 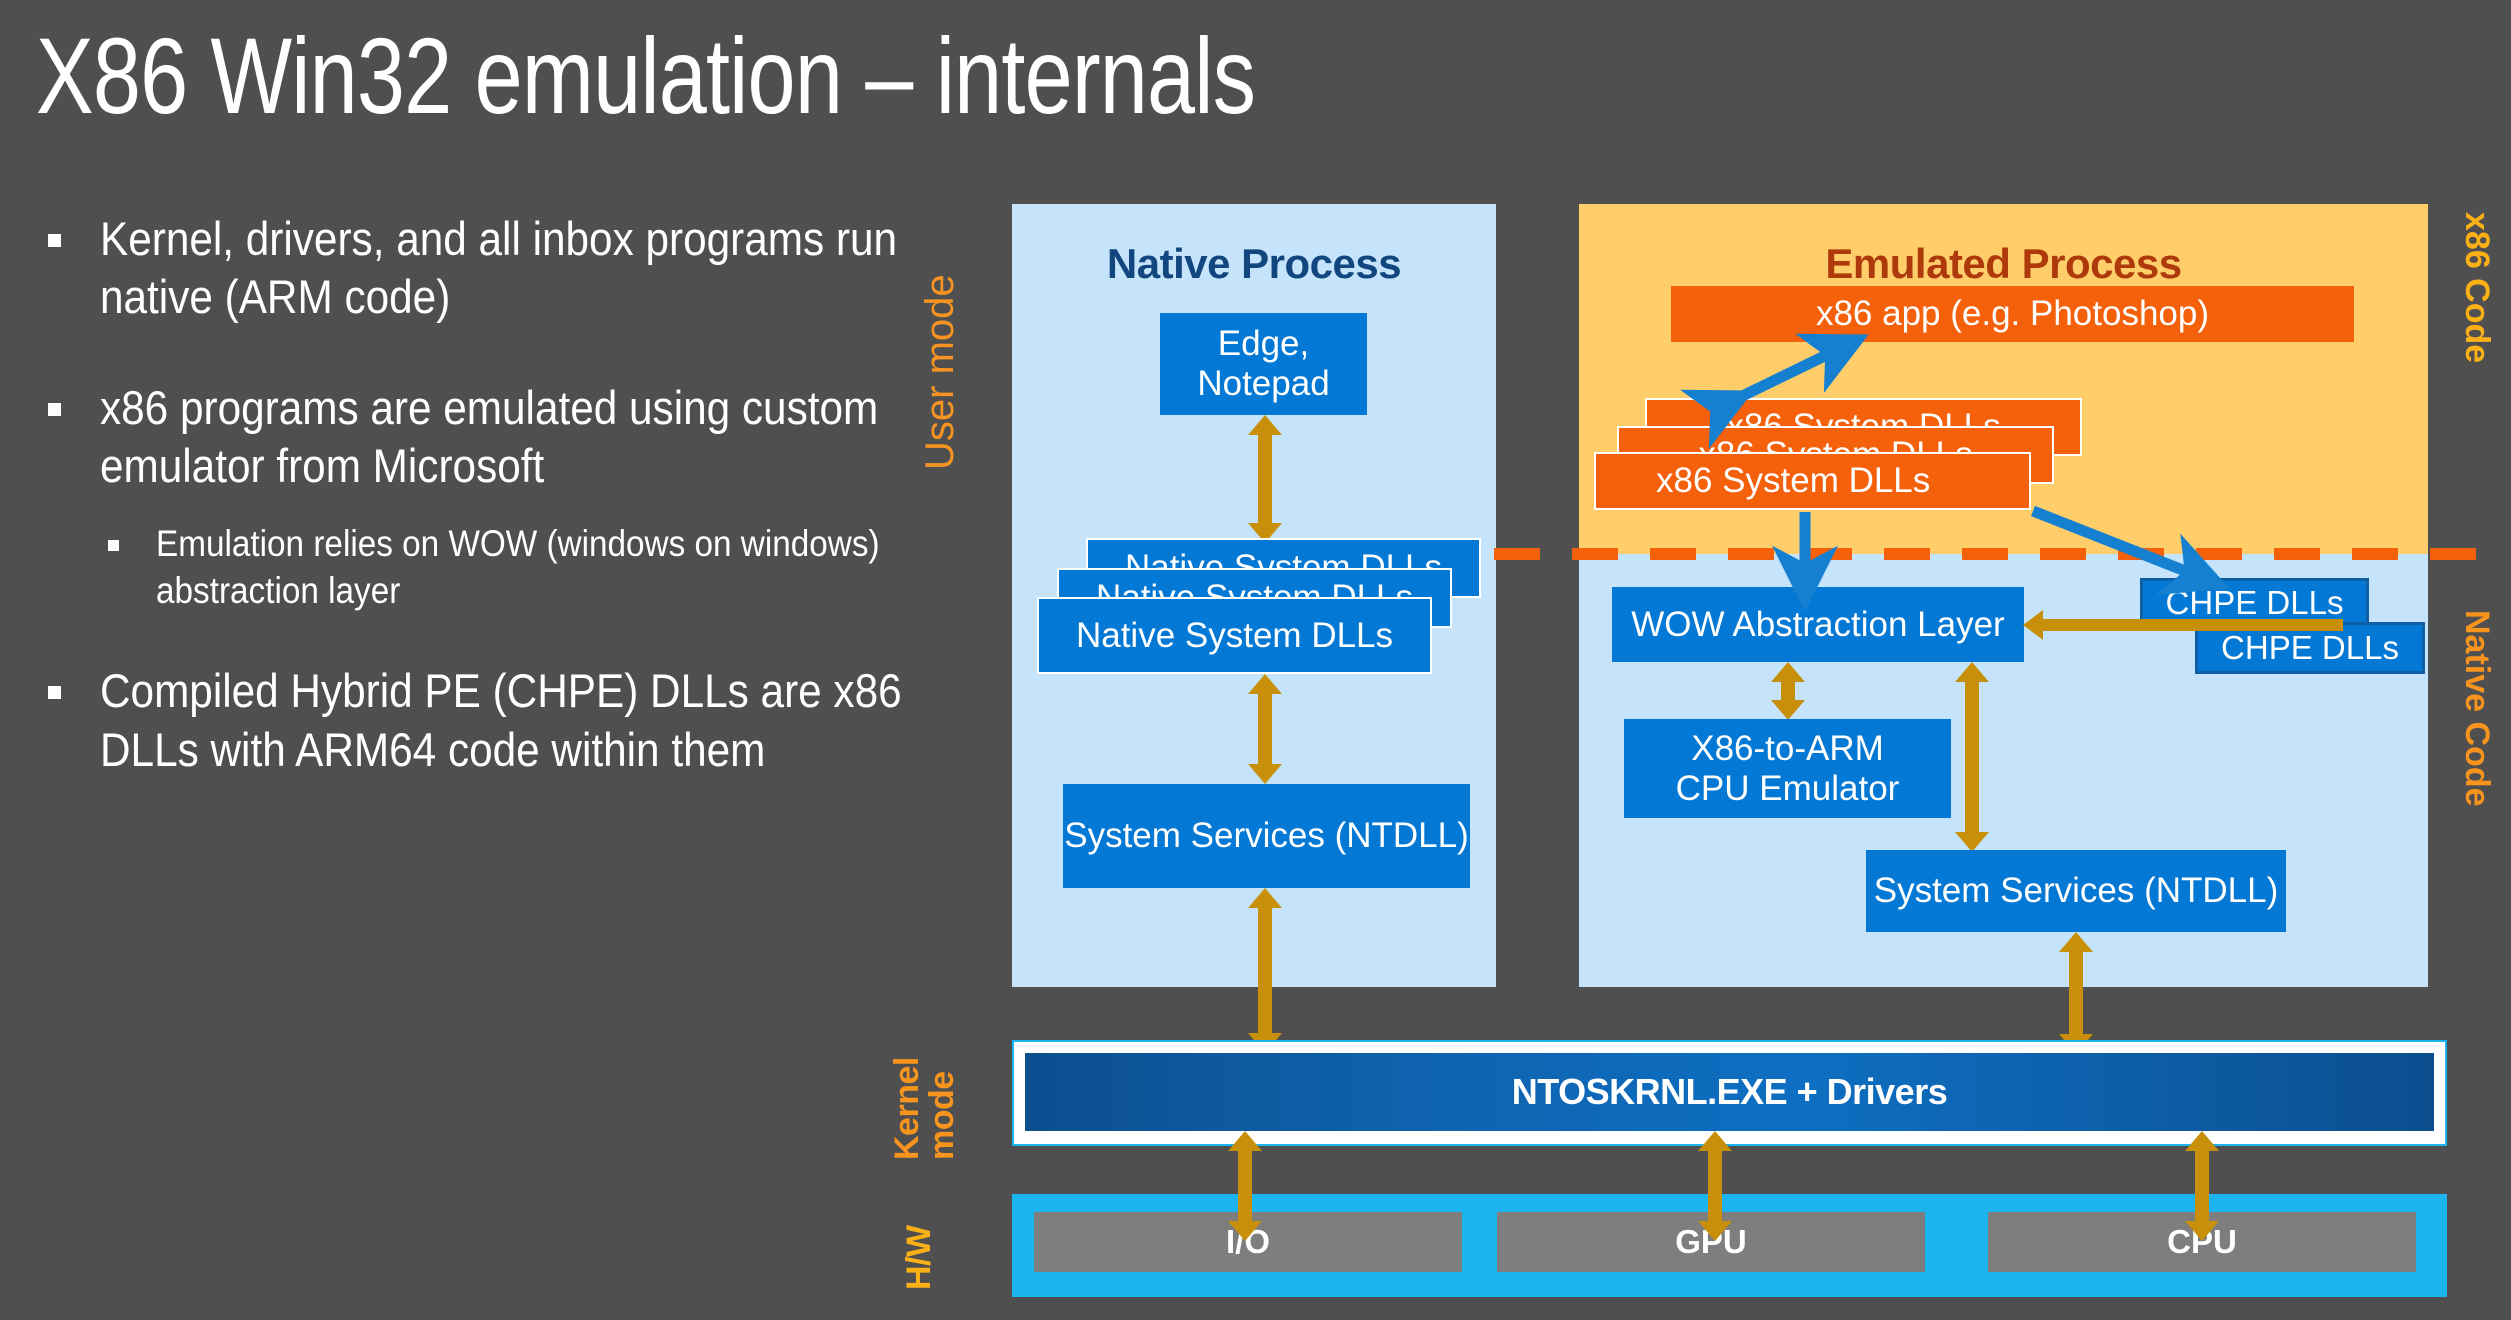 I want to click on native-ntdll-label: System Services (NTDLL), so click(x=1266, y=836).